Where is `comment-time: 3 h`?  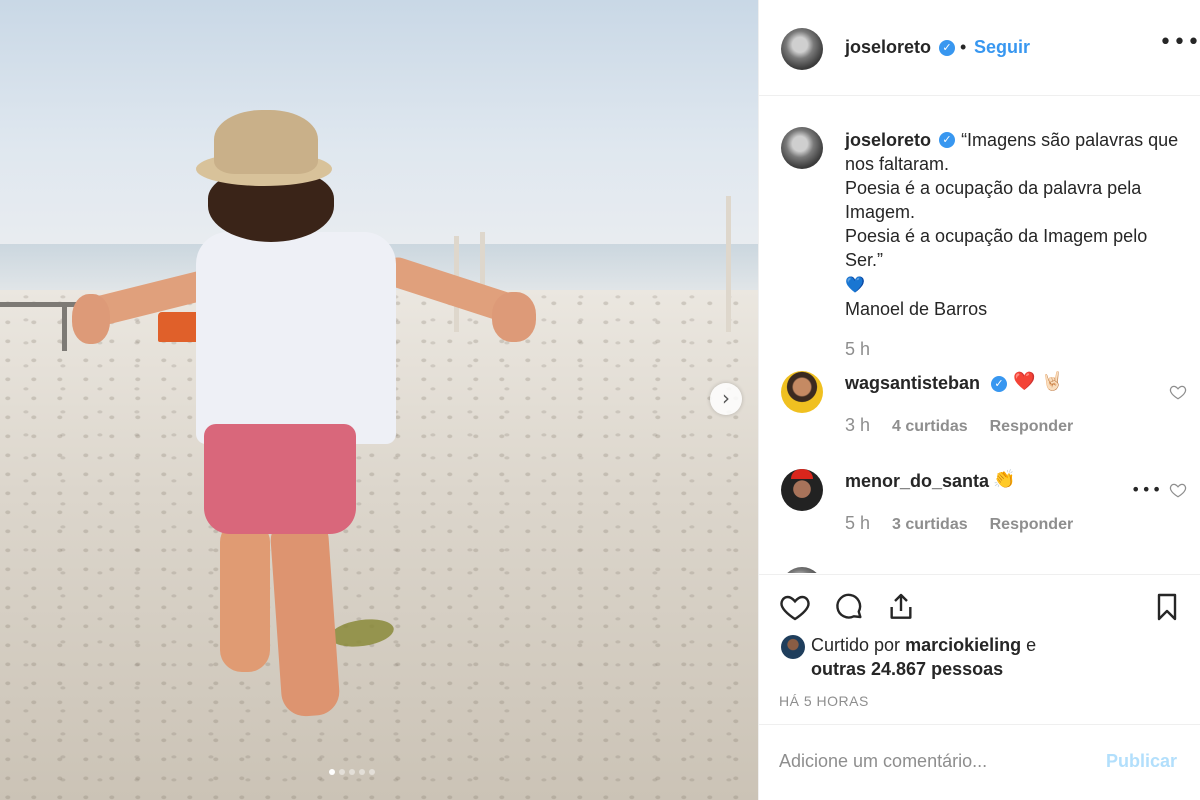
comment-time: 3 h is located at coordinates (858, 425).